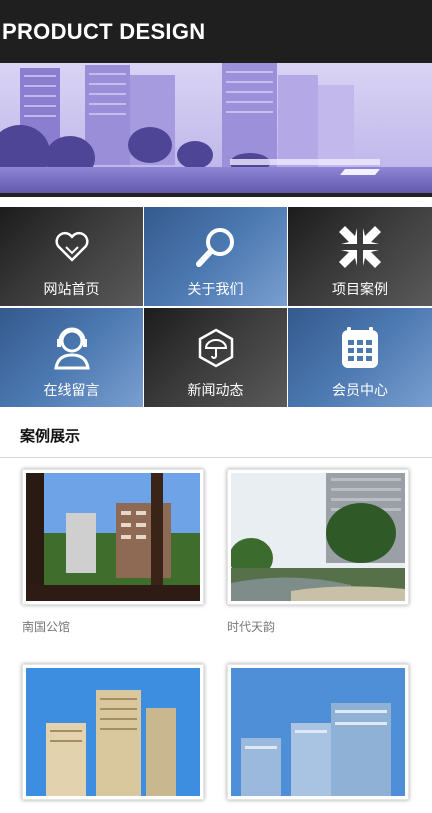  I want to click on nav-tile-news: 新闻动态, so click(215, 357).